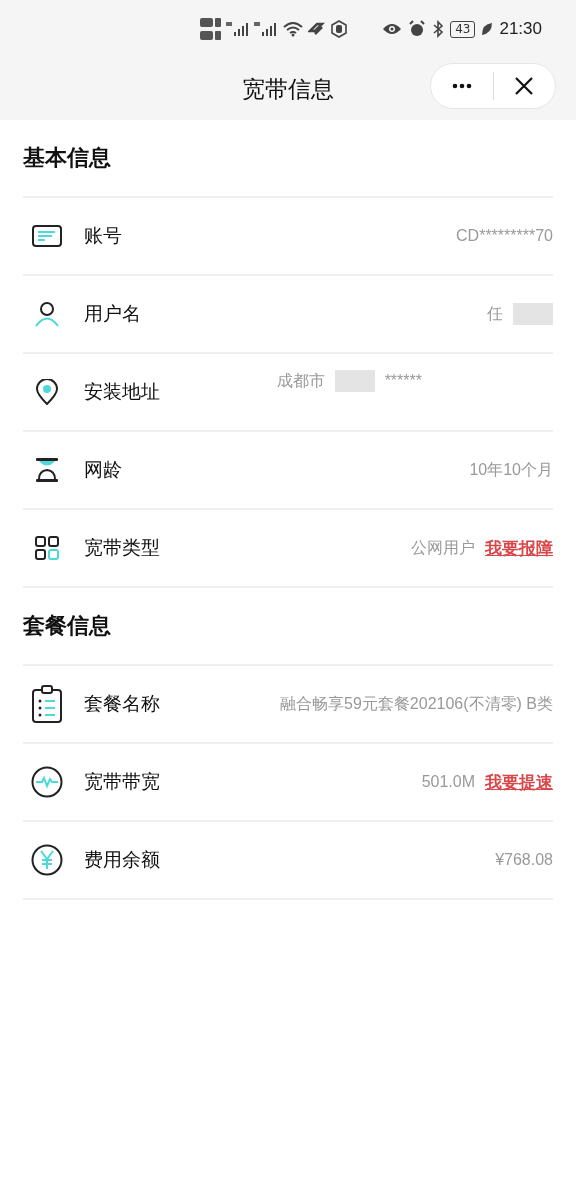  I want to click on section-title: 套餐信息, so click(67, 626).